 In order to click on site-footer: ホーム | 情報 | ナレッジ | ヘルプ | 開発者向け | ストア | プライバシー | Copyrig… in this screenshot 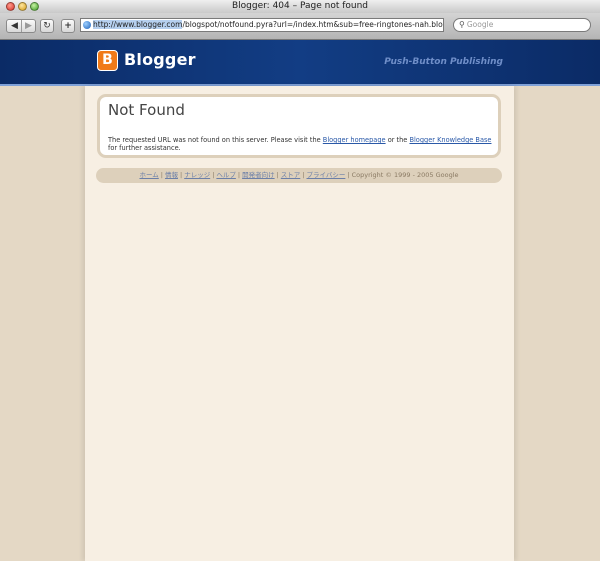, I will do `click(299, 175)`.